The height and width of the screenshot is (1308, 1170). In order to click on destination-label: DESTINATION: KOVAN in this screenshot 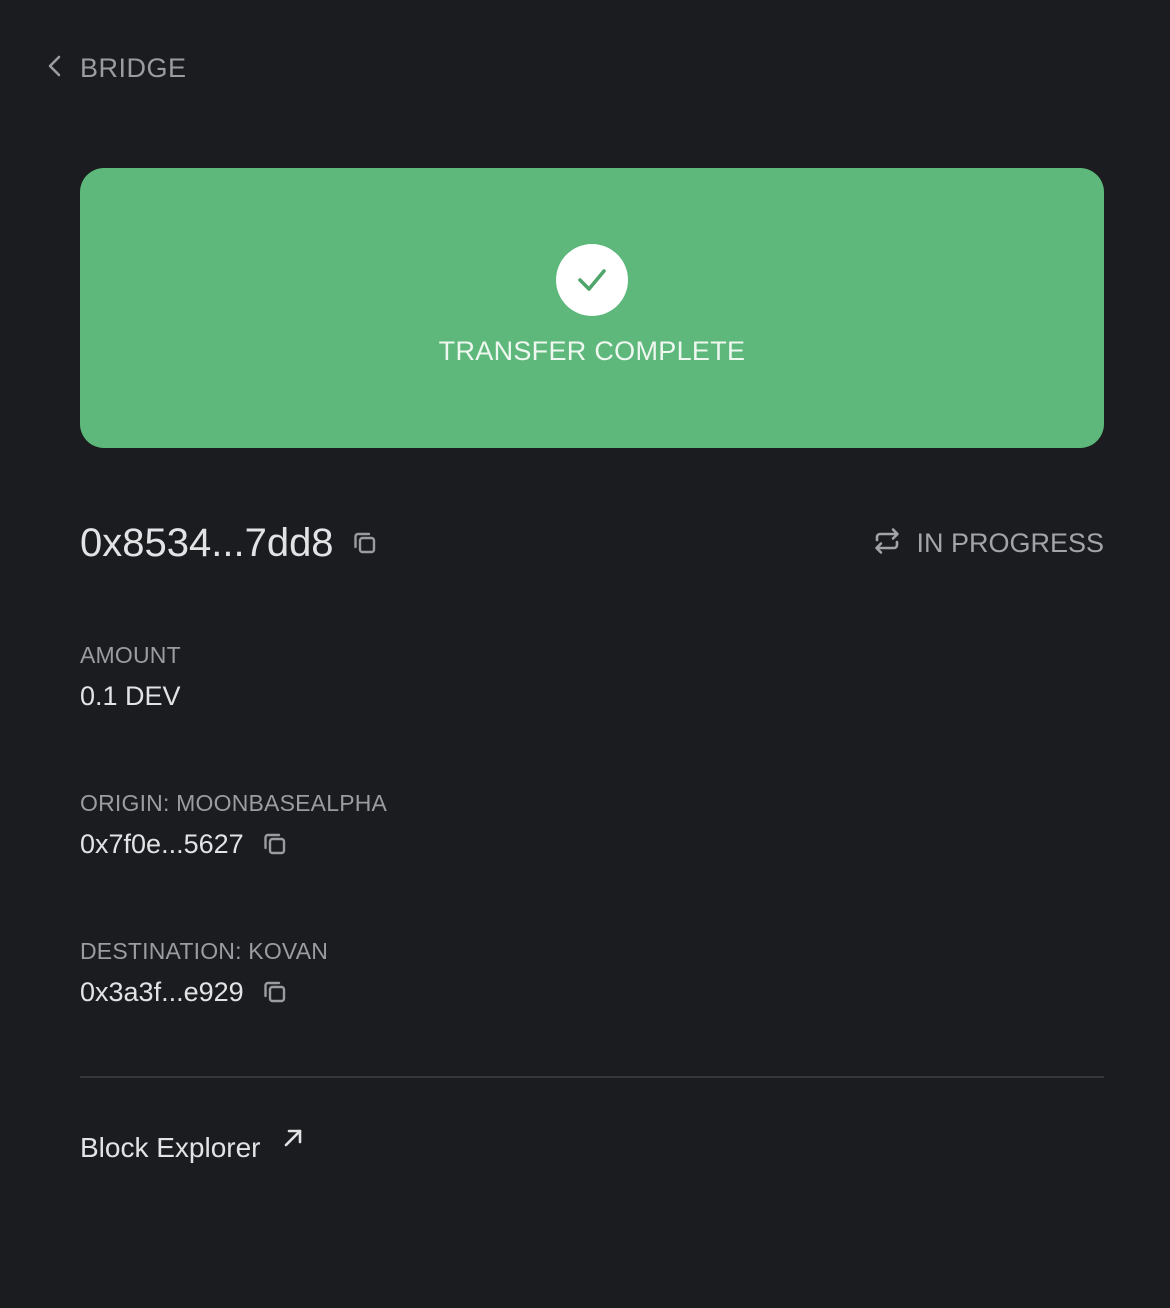, I will do `click(204, 951)`.